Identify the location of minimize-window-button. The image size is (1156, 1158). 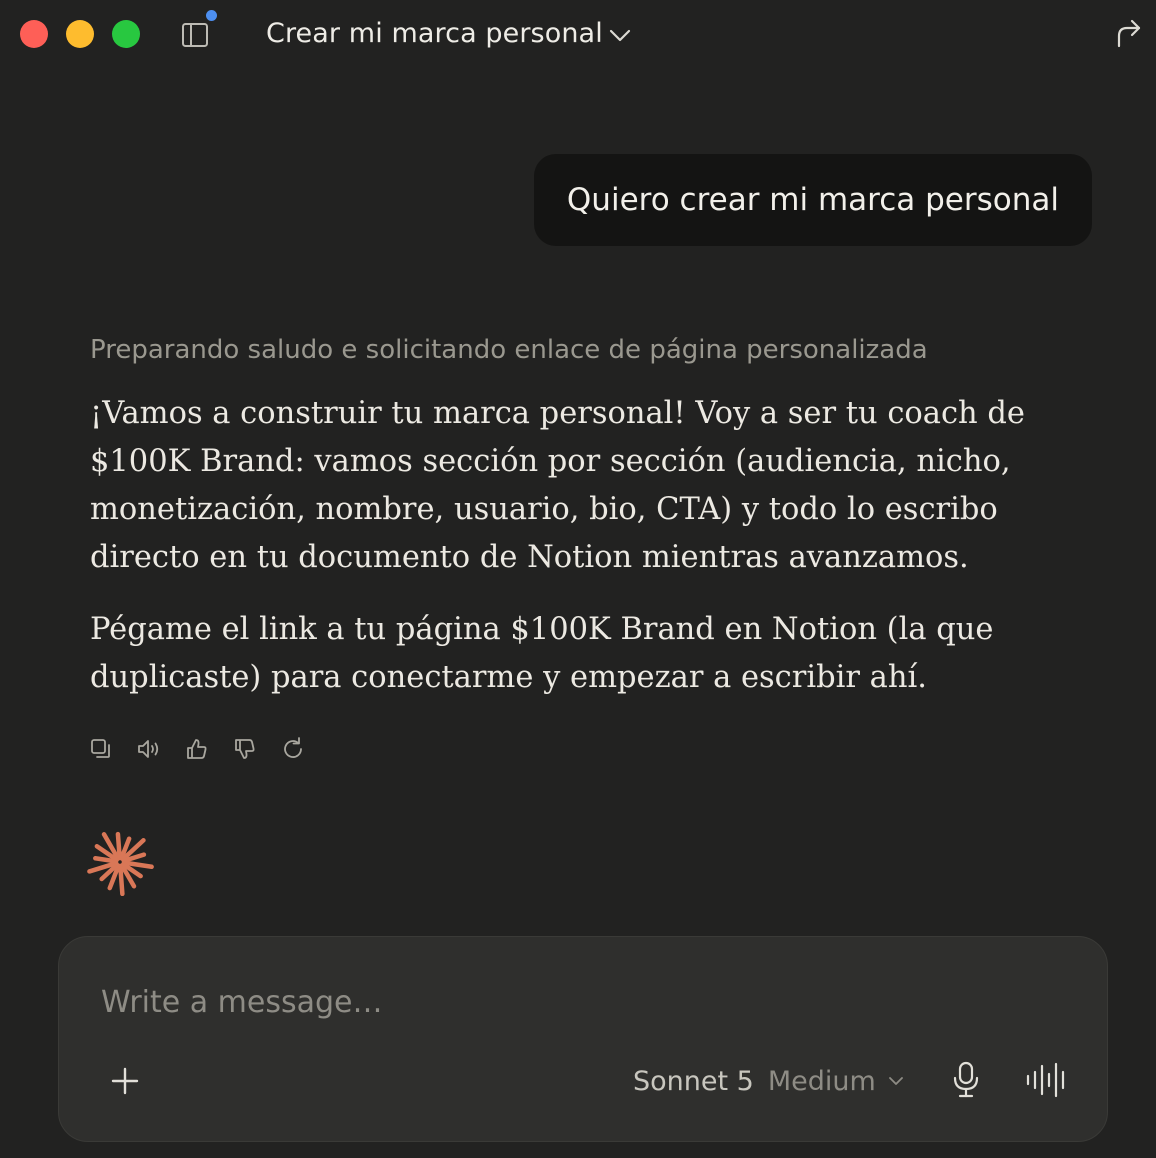
(80, 34).